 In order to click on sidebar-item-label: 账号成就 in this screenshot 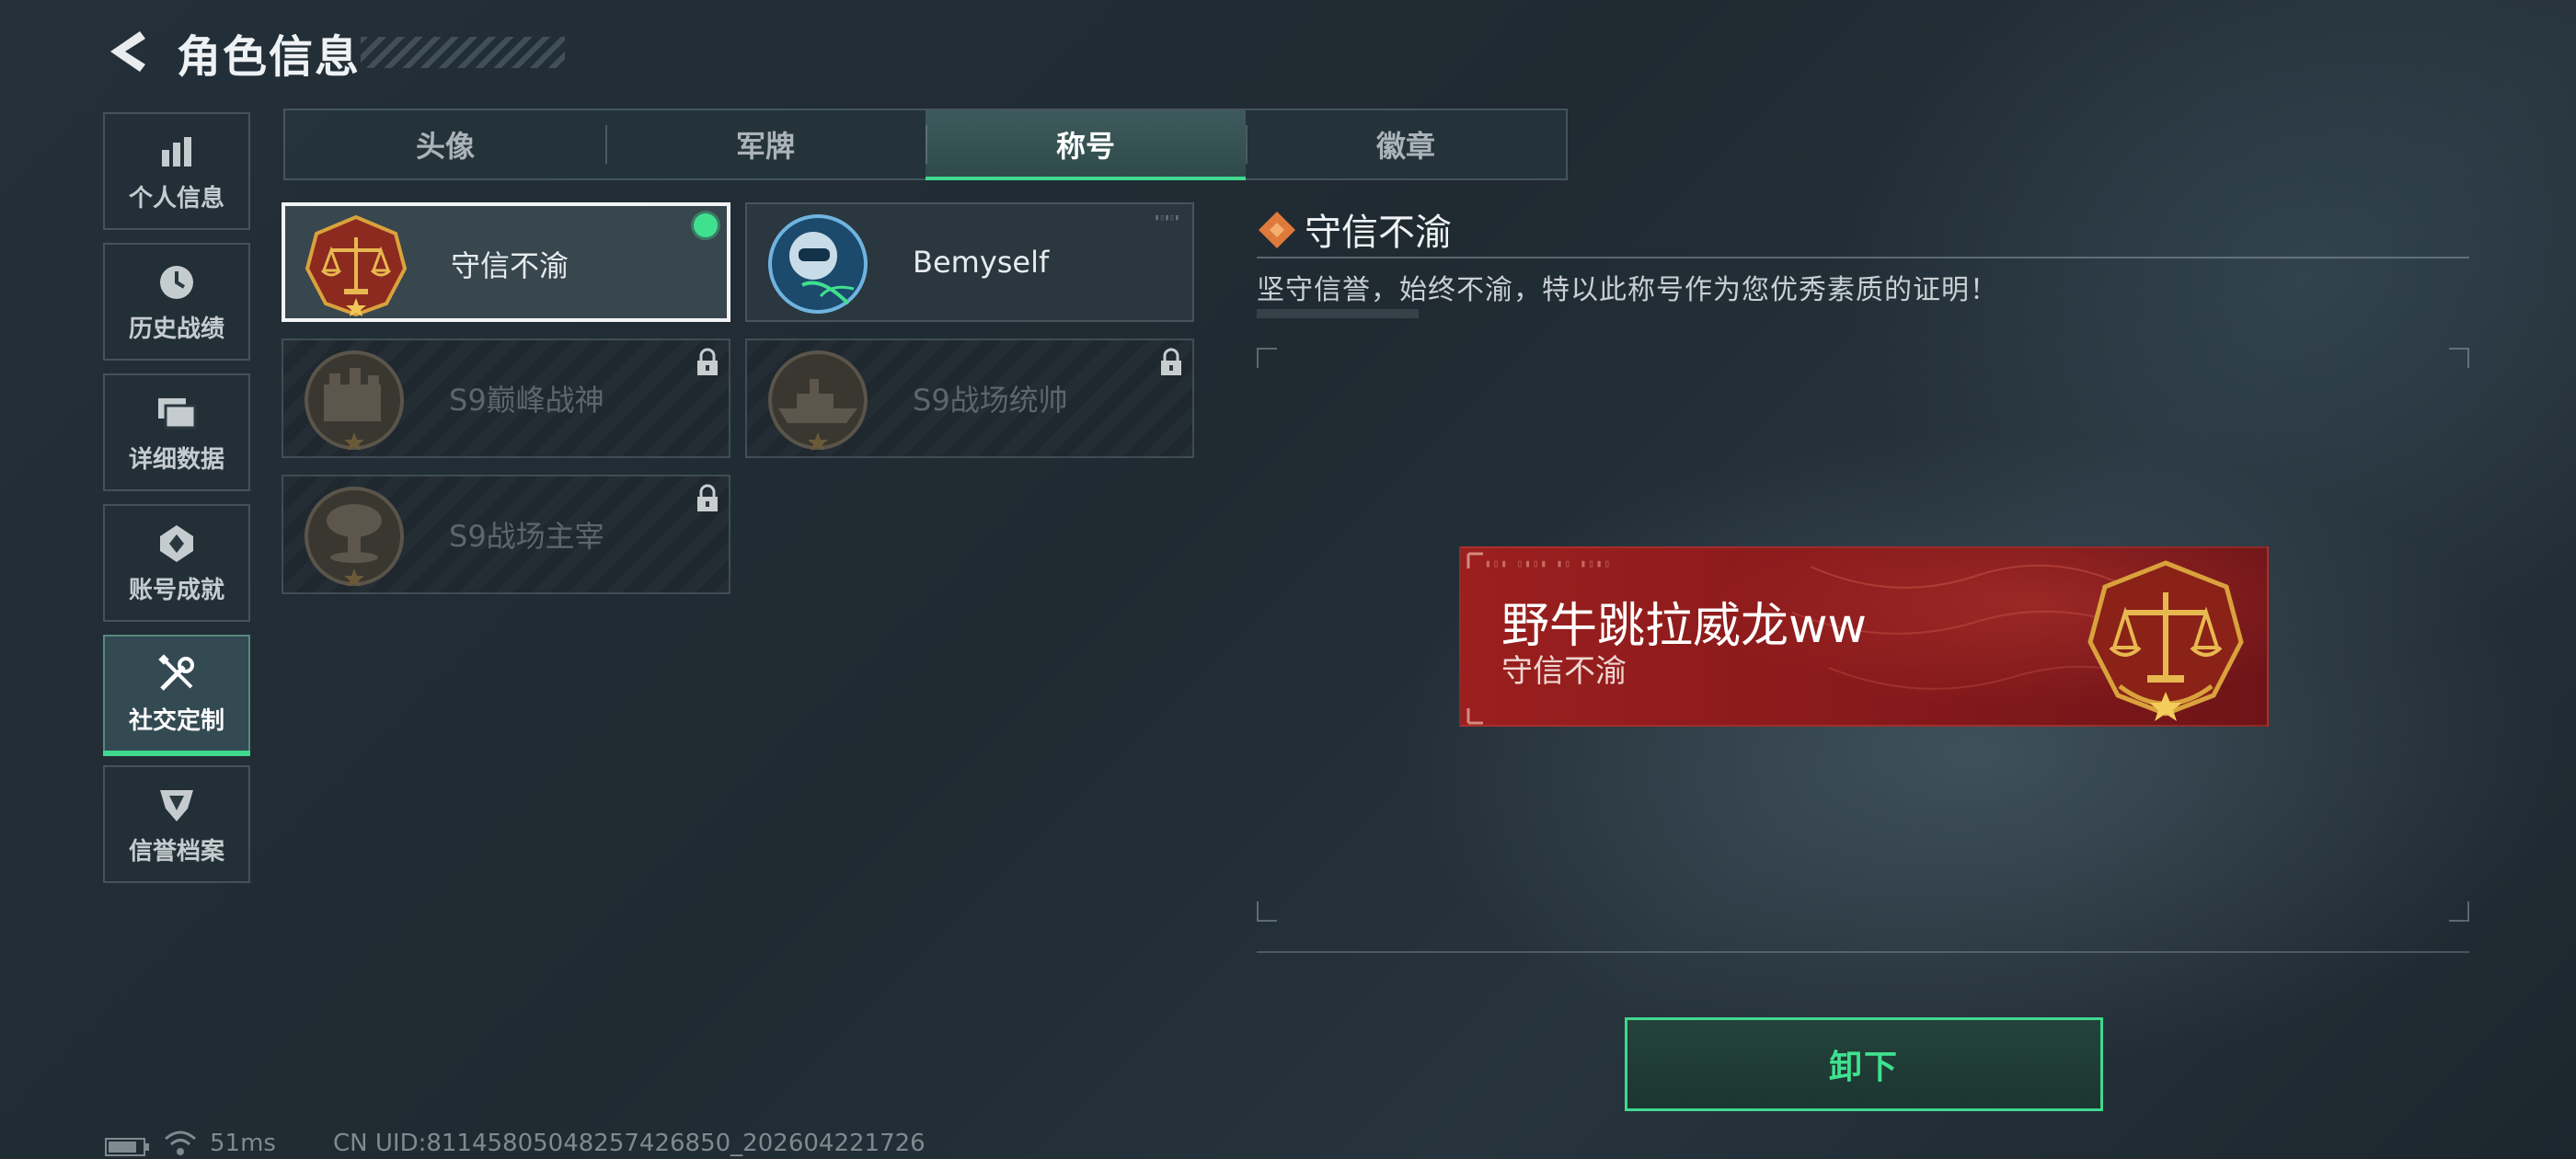, I will do `click(176, 590)`.